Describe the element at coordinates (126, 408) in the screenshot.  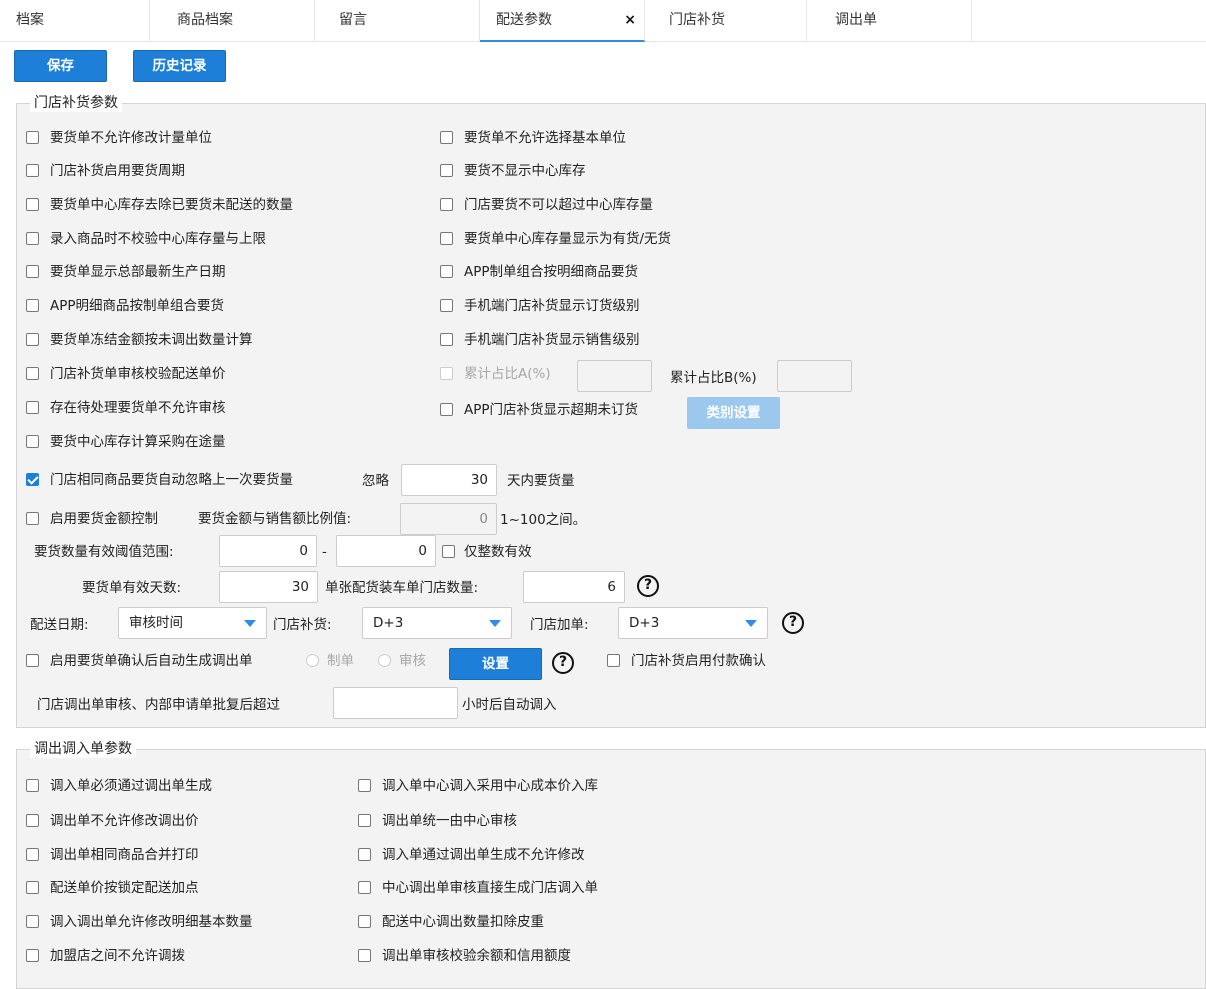
I see `checkbox-item: 存在待处理要货单不允许审核` at that location.